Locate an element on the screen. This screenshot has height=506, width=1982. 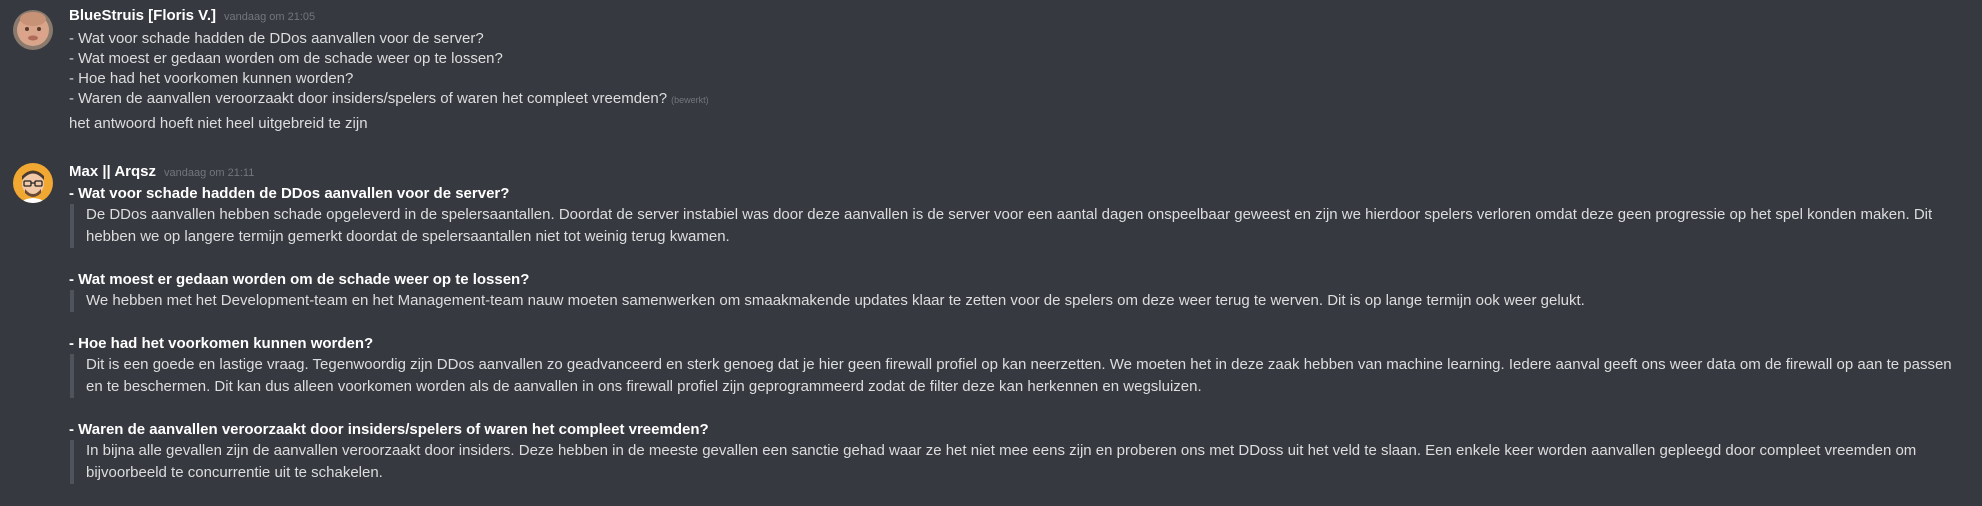
message-header: BlueStruis [Floris V.] vandaag om 21:05 is located at coordinates (1019, 18).